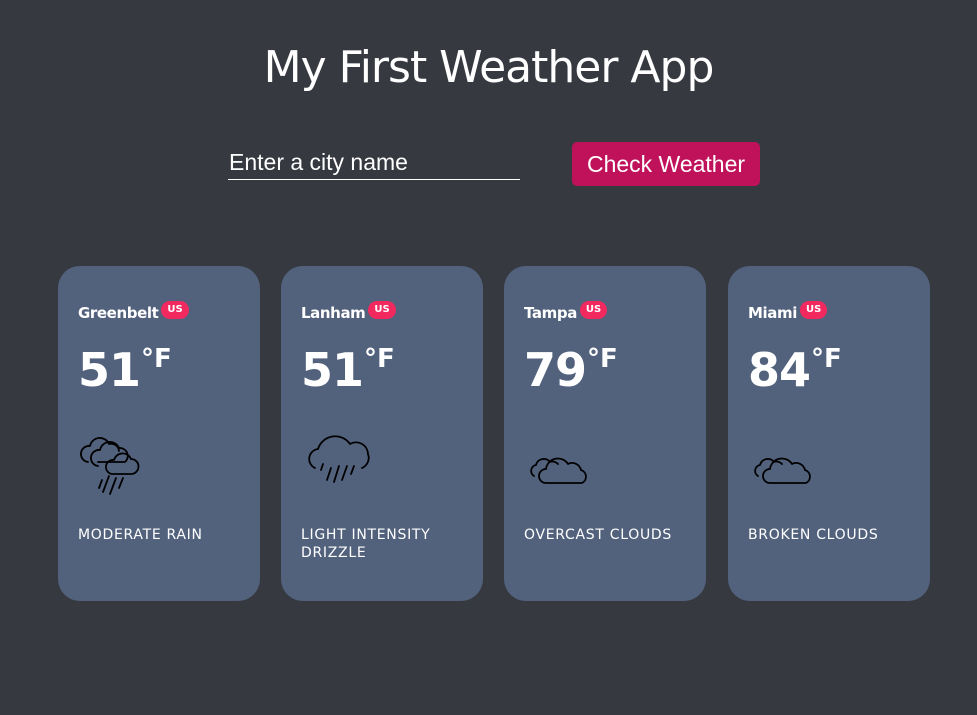 The height and width of the screenshot is (715, 977). Describe the element at coordinates (555, 370) in the screenshot. I see `temperature-value: 79` at that location.